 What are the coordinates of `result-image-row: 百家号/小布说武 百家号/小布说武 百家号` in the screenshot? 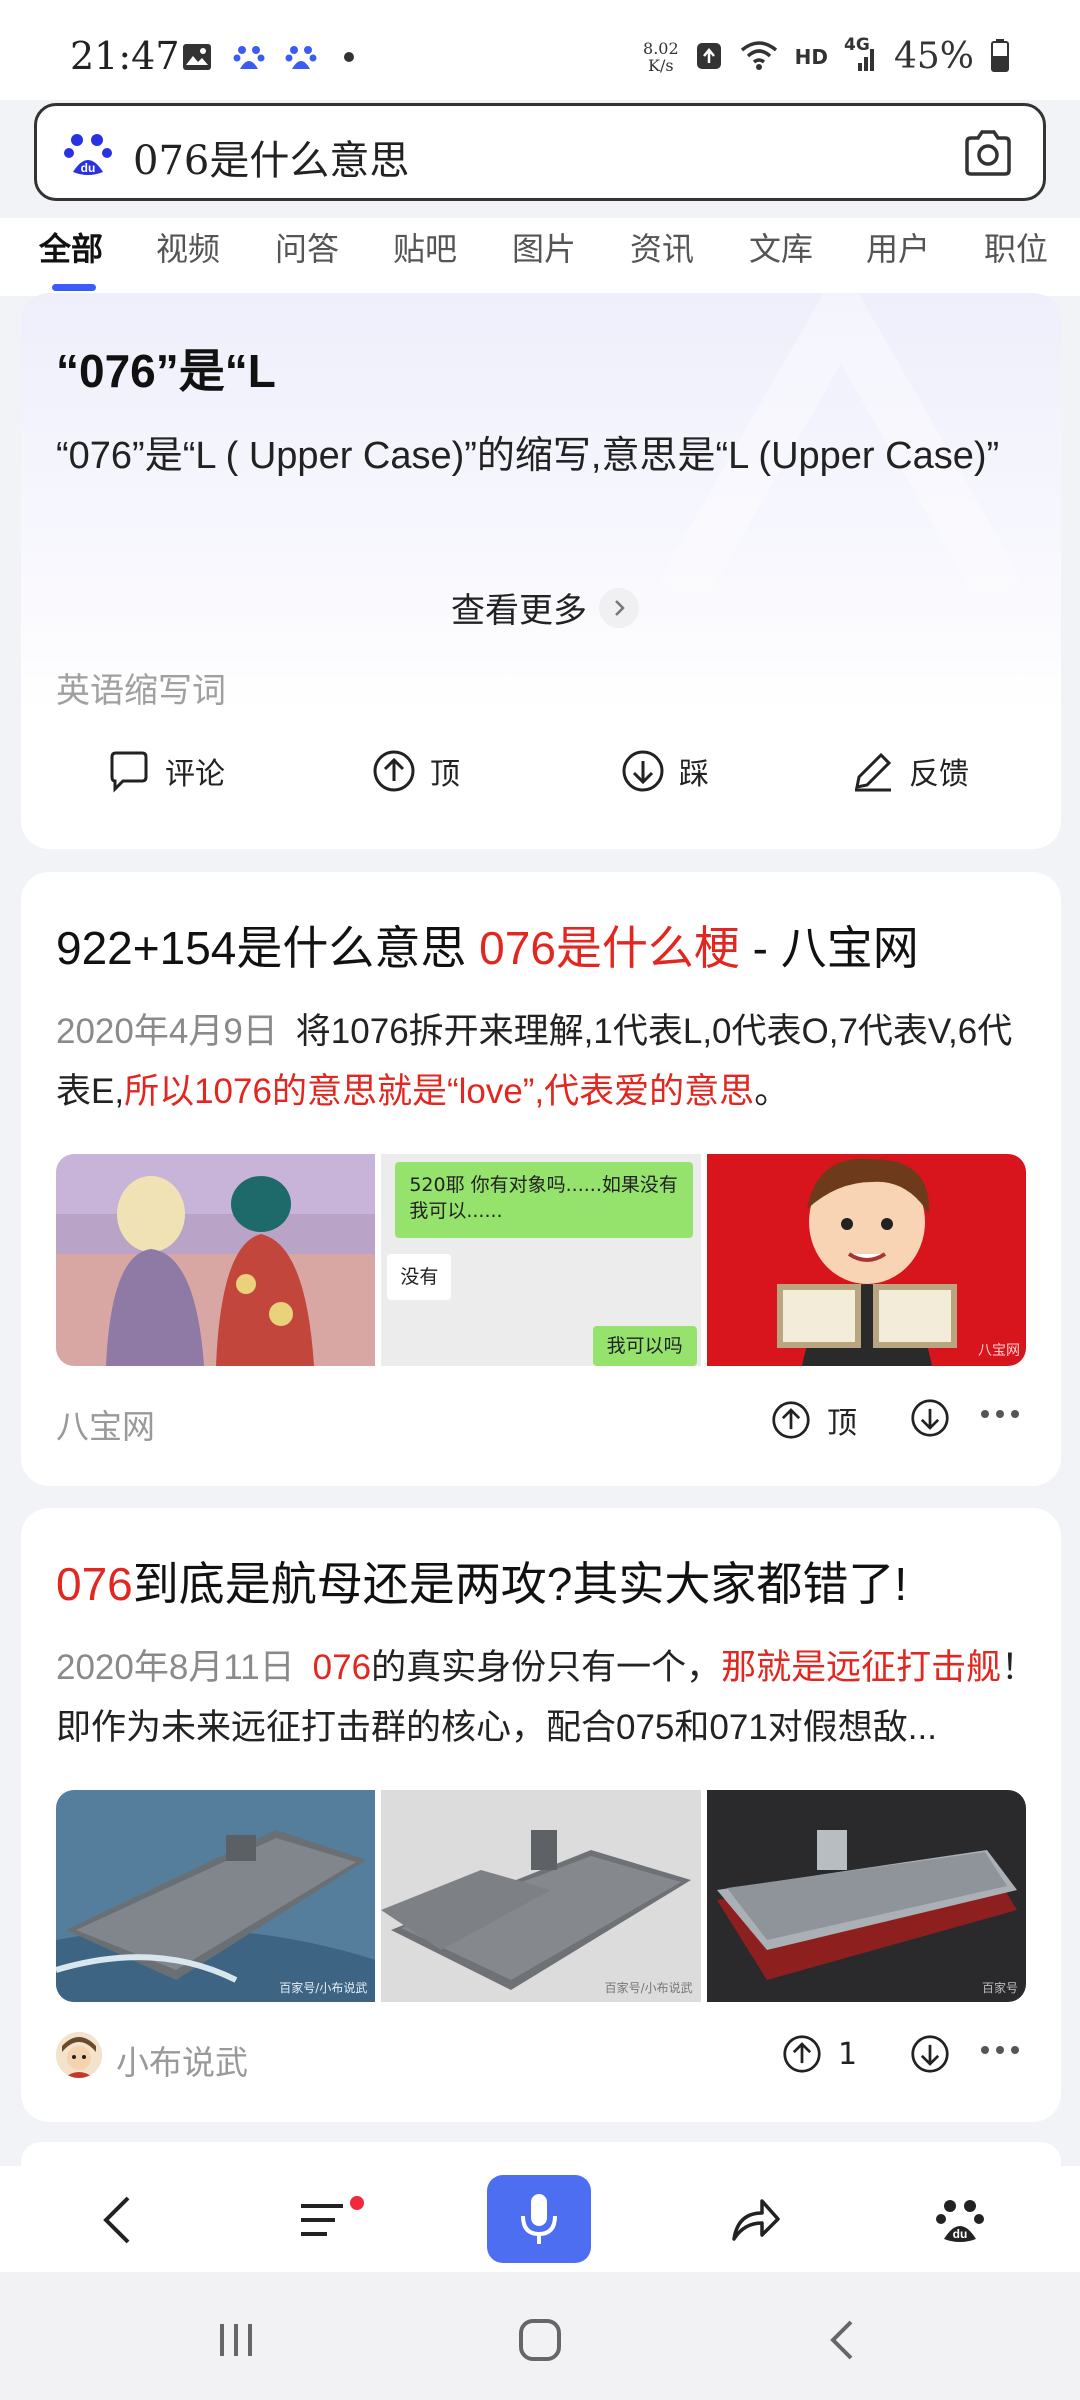 It's located at (541, 1896).